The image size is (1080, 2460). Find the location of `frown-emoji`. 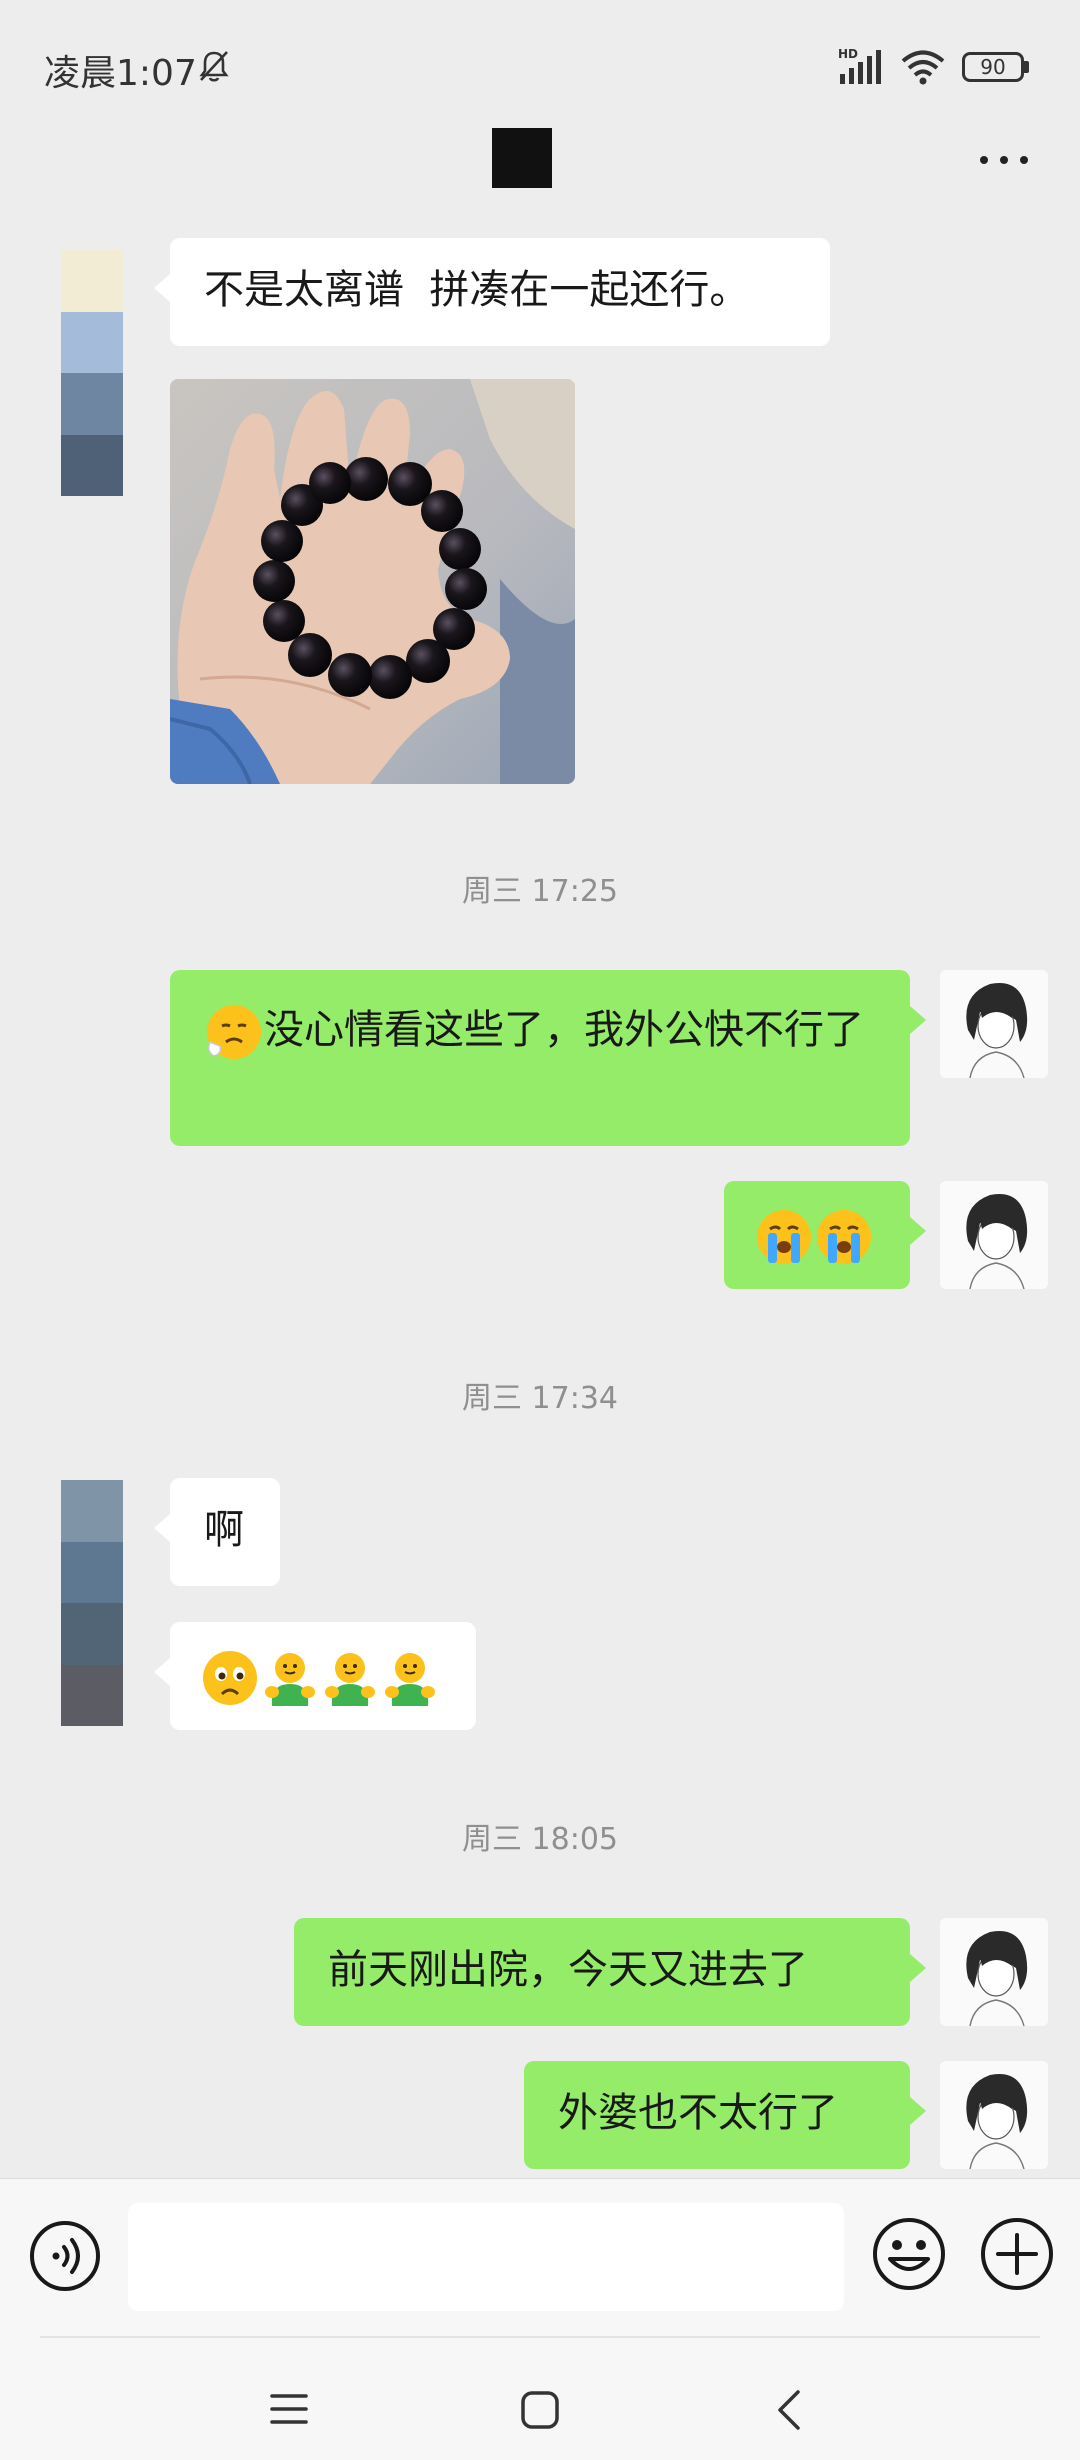

frown-emoji is located at coordinates (230, 1678).